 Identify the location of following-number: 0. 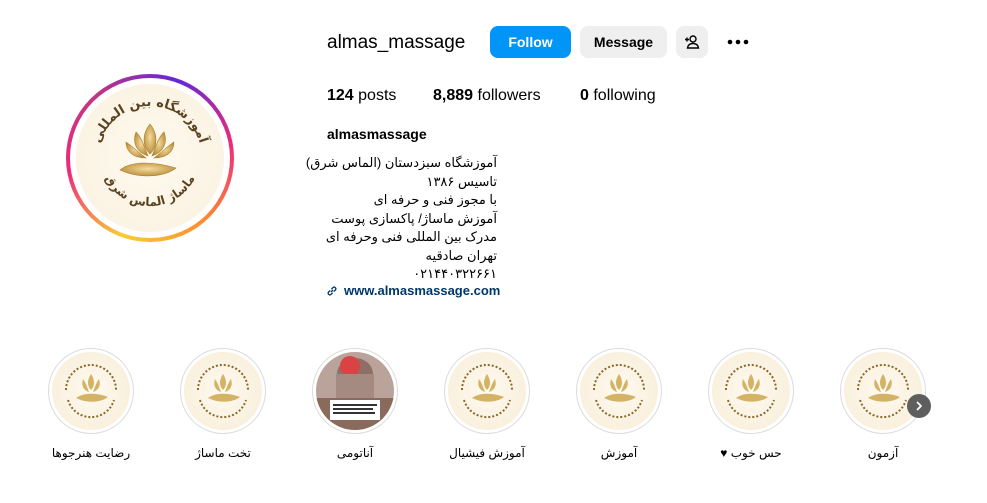
(584, 95).